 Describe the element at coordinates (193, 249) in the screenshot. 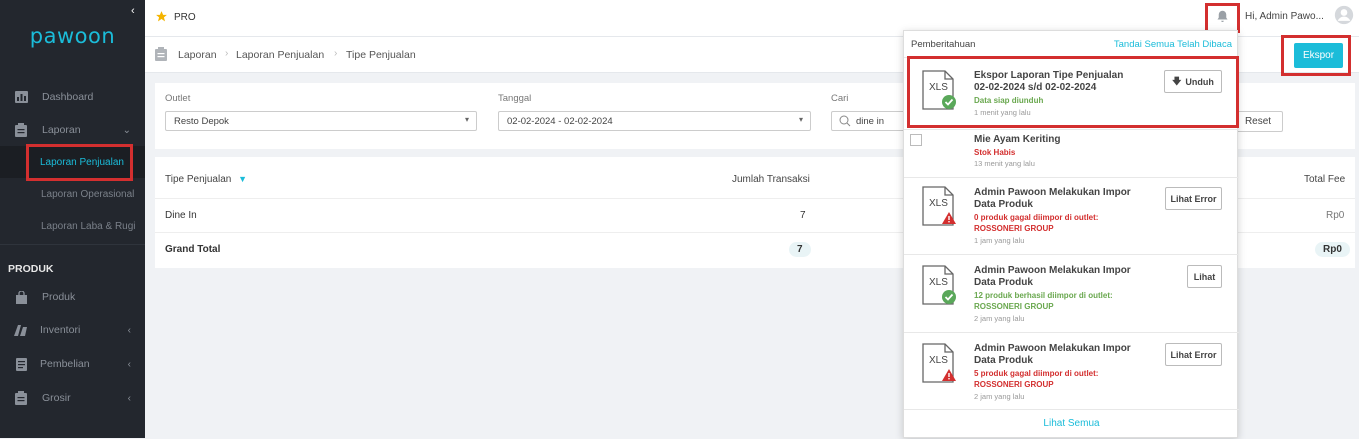

I see `grand-total-label: Grand Total` at that location.